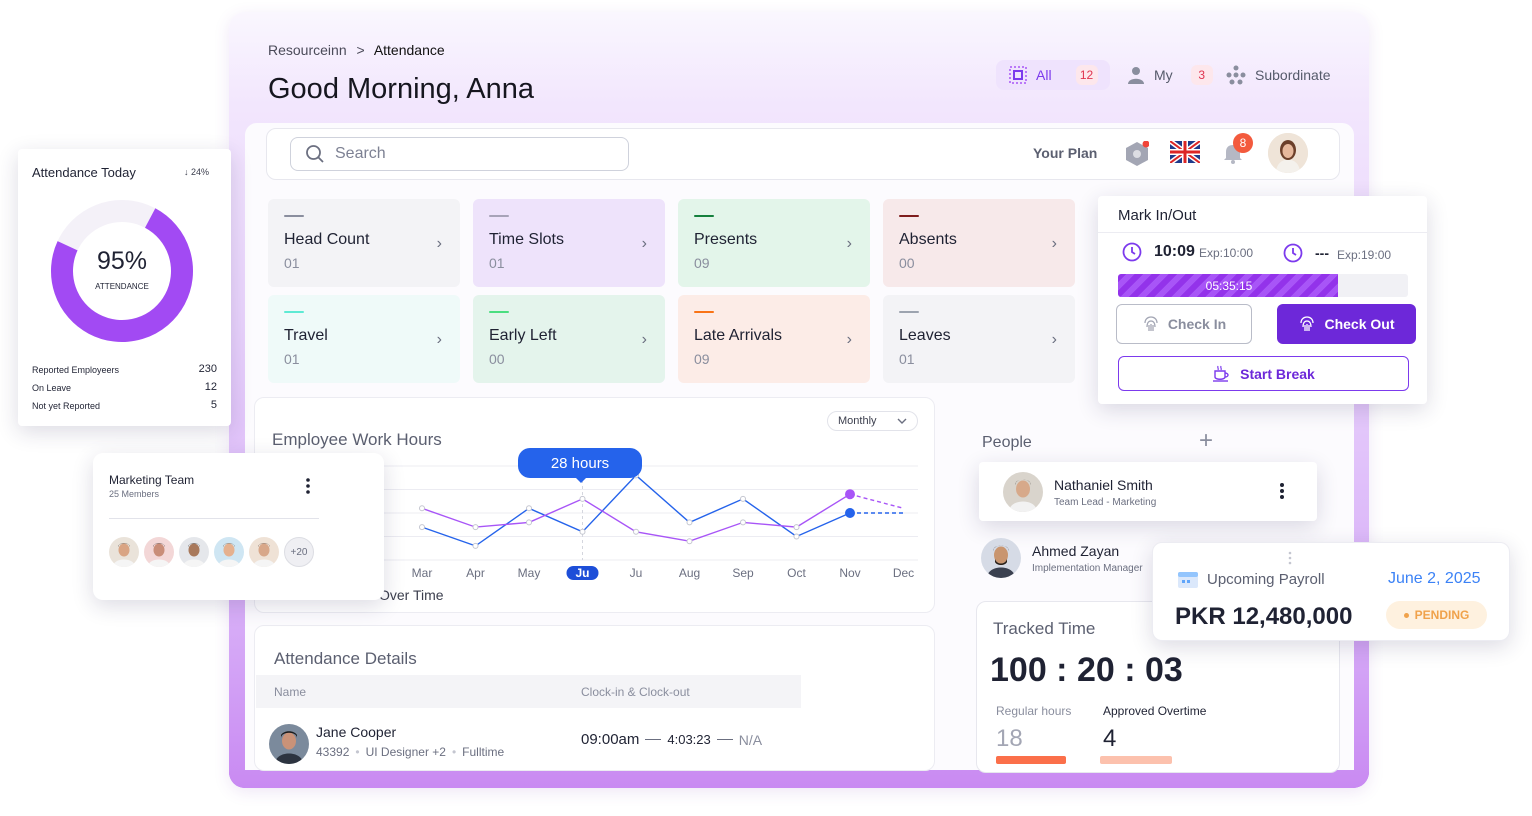 The image size is (1532, 816). What do you see at coordinates (1290, 560) in the screenshot?
I see `drag-handle-icon` at bounding box center [1290, 560].